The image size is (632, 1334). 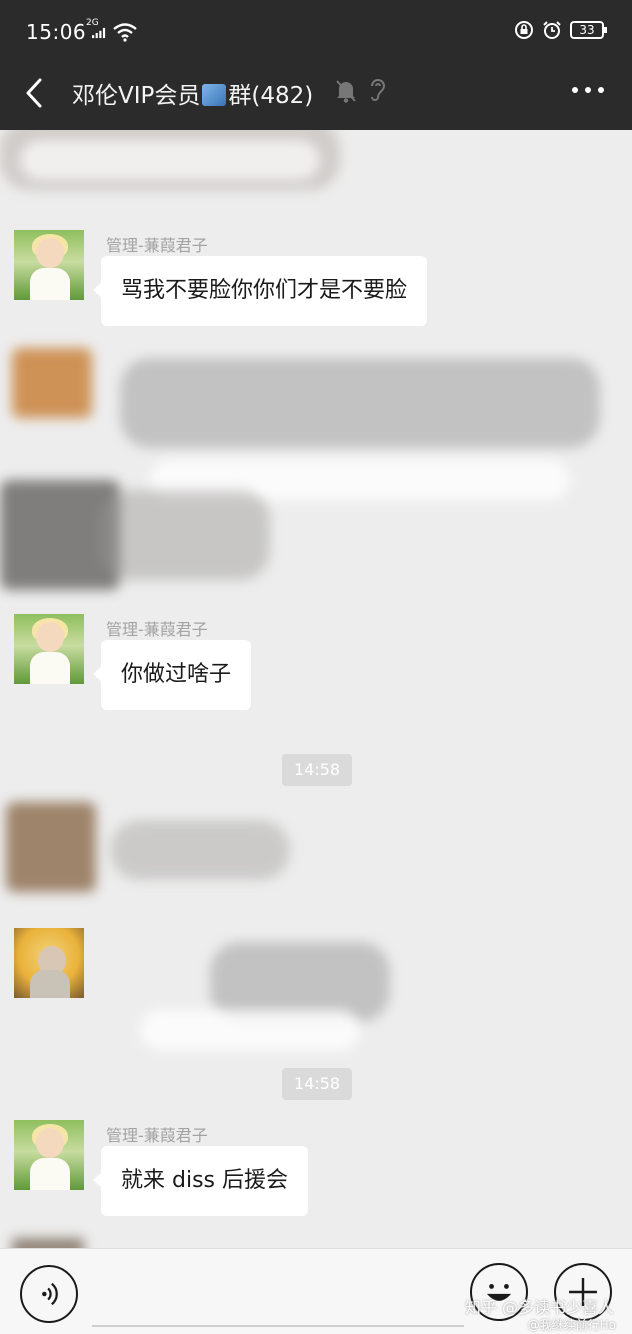 What do you see at coordinates (346, 91) in the screenshot?
I see `mute-bell-icon` at bounding box center [346, 91].